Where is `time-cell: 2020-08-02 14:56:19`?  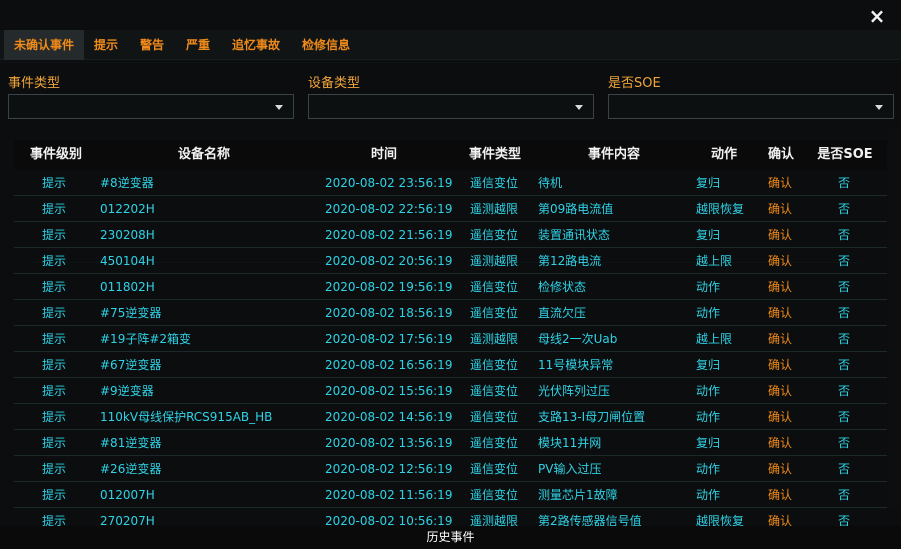
time-cell: 2020-08-02 14:56:19 is located at coordinates (389, 417).